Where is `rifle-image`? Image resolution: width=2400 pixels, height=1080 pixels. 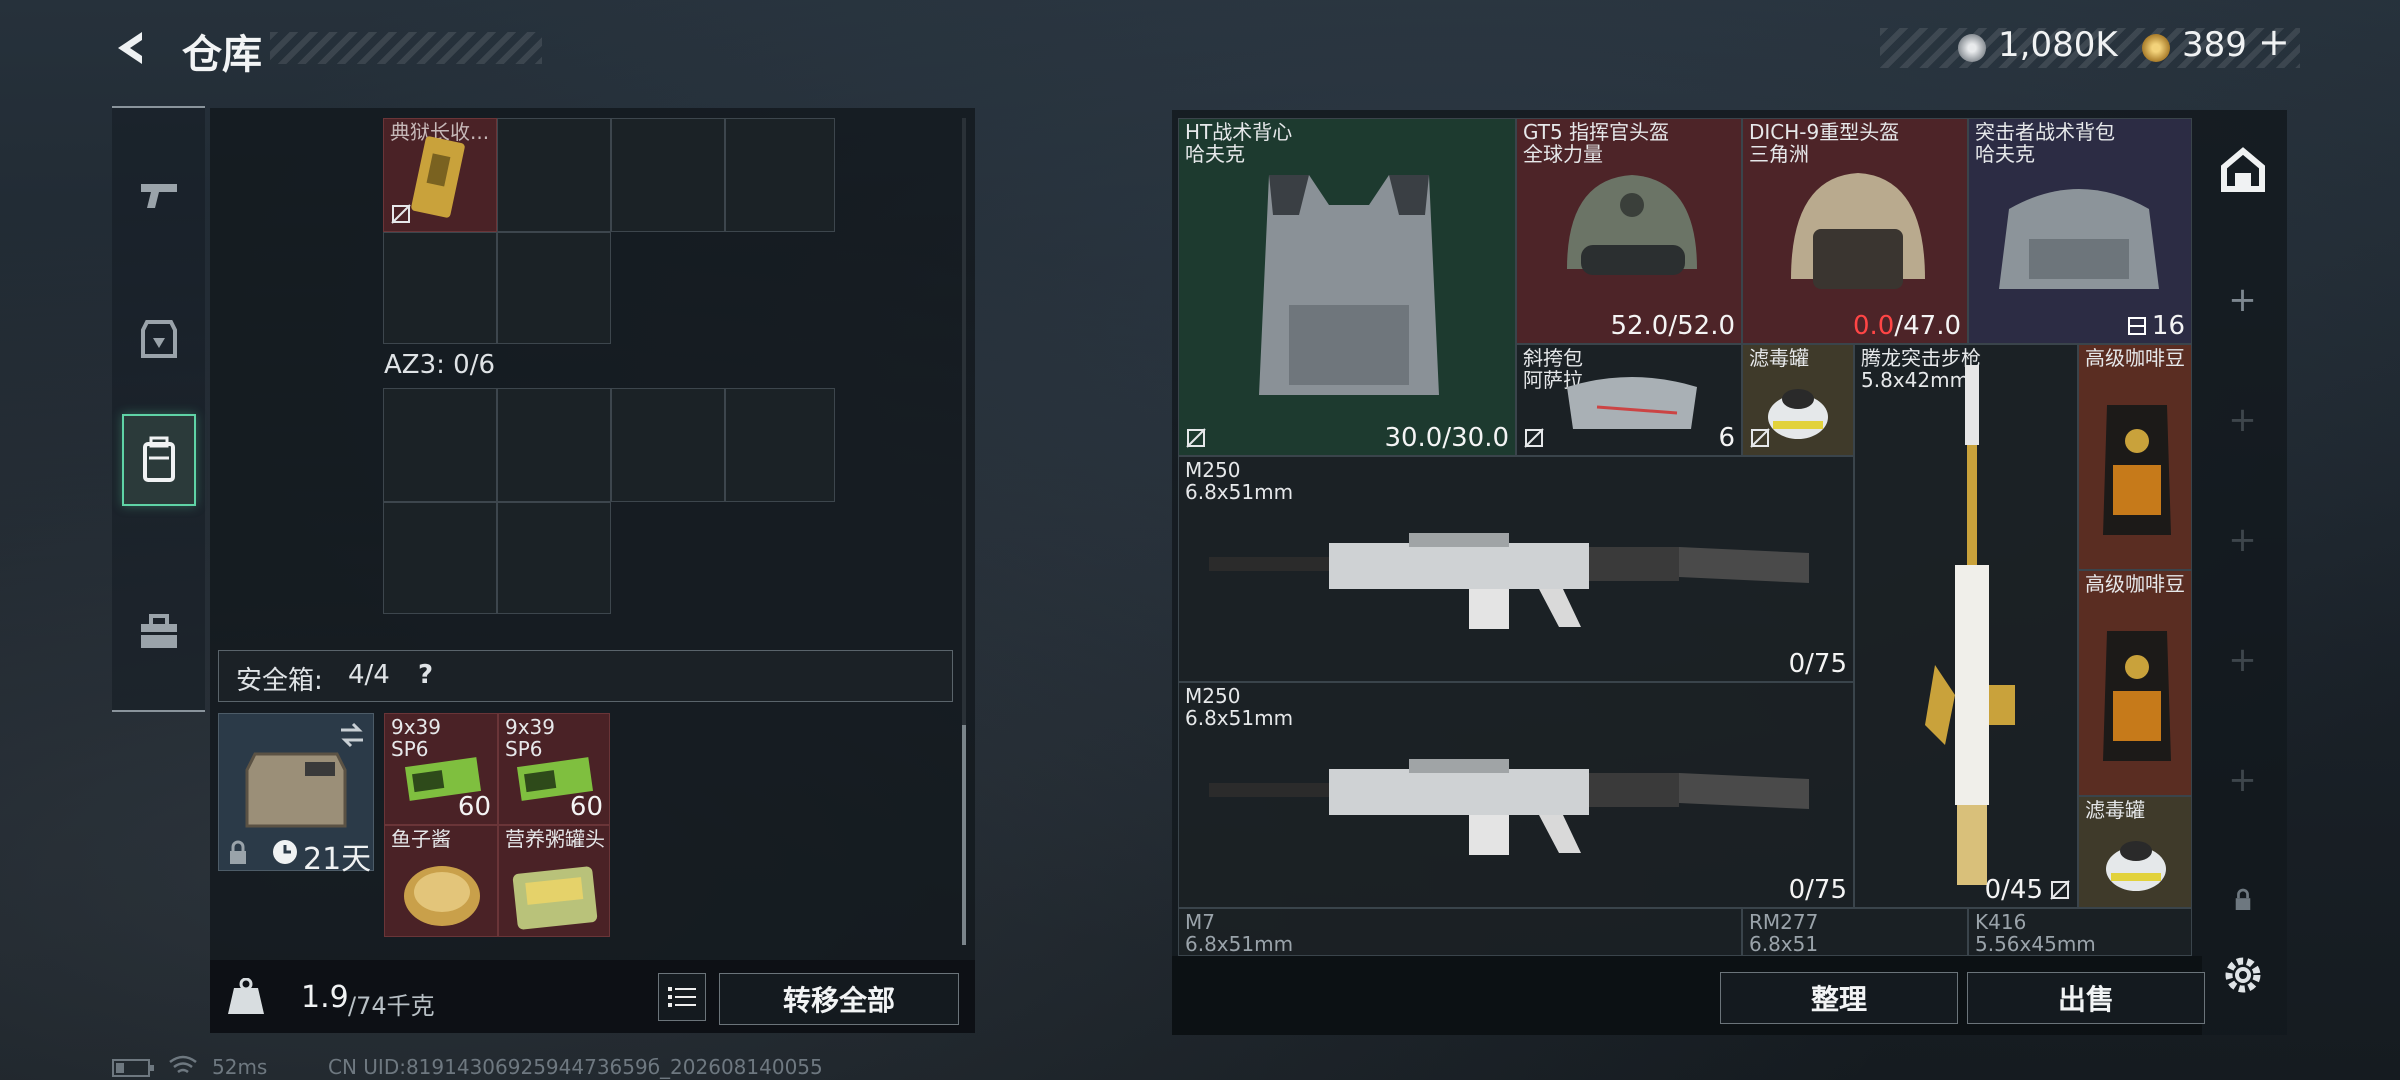
rifle-image is located at coordinates (1970, 625).